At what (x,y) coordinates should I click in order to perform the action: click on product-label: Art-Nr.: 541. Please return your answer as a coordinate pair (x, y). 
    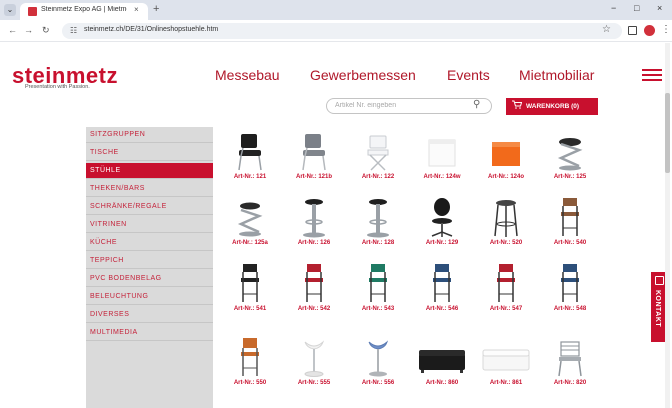
    Looking at the image, I should click on (250, 309).